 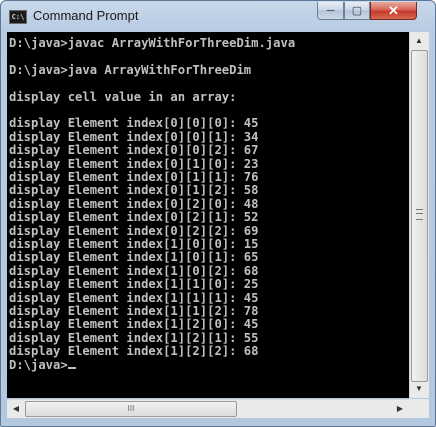 What do you see at coordinates (134, 284) in the screenshot?
I see `console-line: display Element index[1][1][0]: 25` at bounding box center [134, 284].